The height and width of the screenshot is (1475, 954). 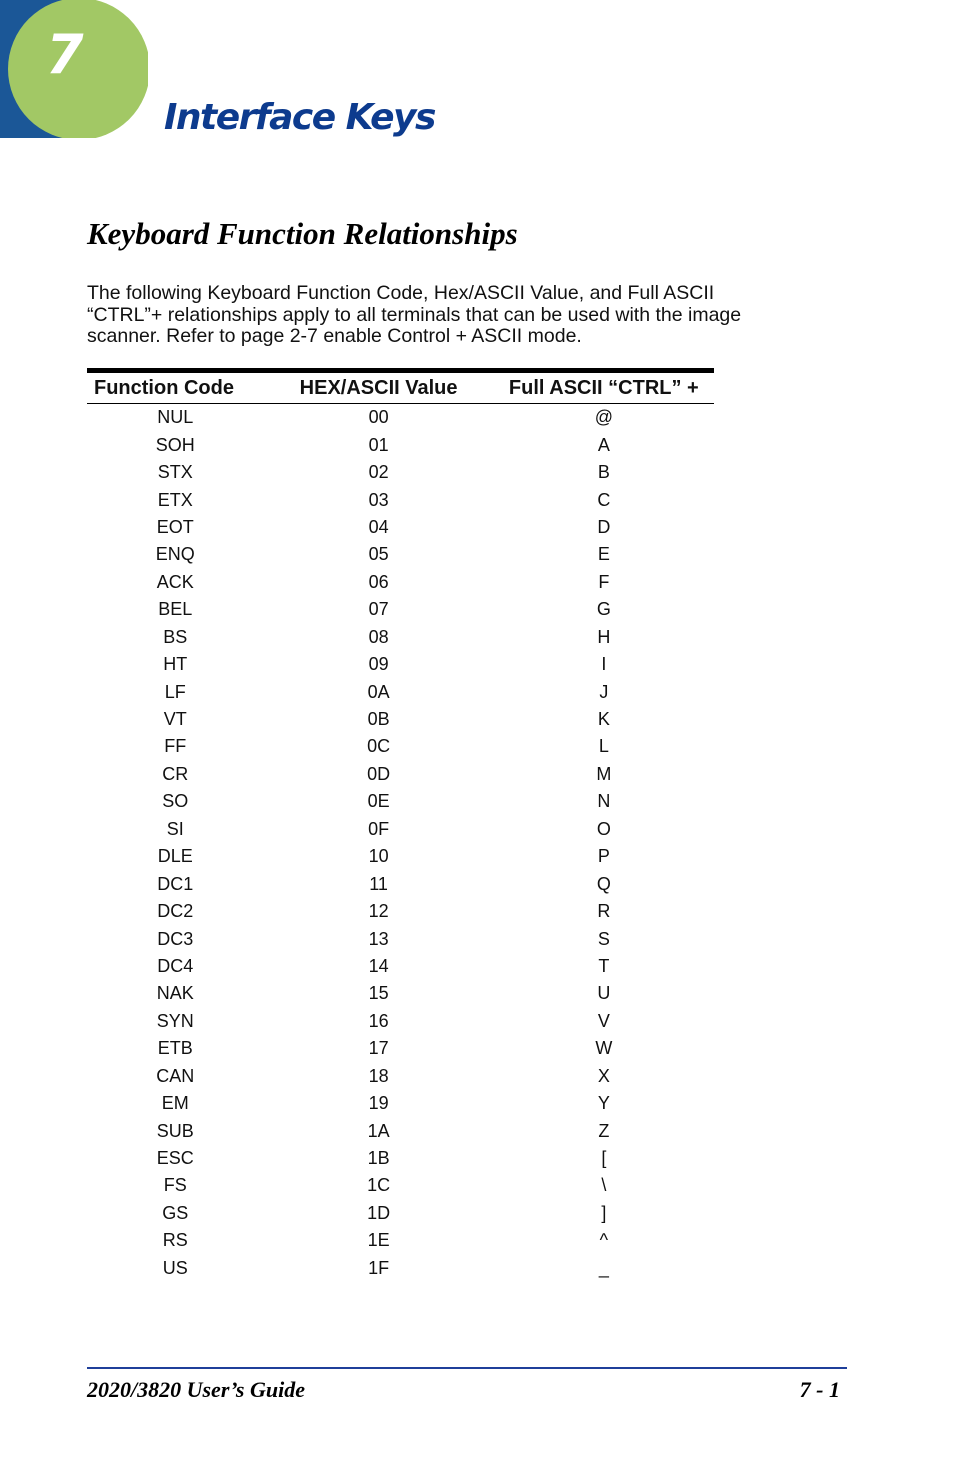 I want to click on table-row: DC4 14 T, so click(x=400, y=966).